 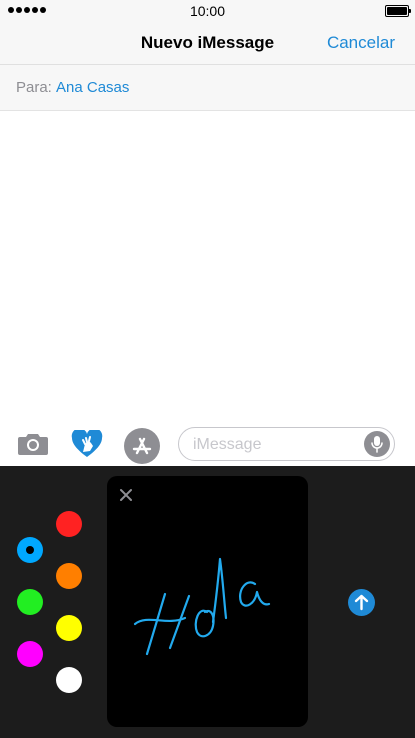 I want to click on send-button, so click(x=361, y=602).